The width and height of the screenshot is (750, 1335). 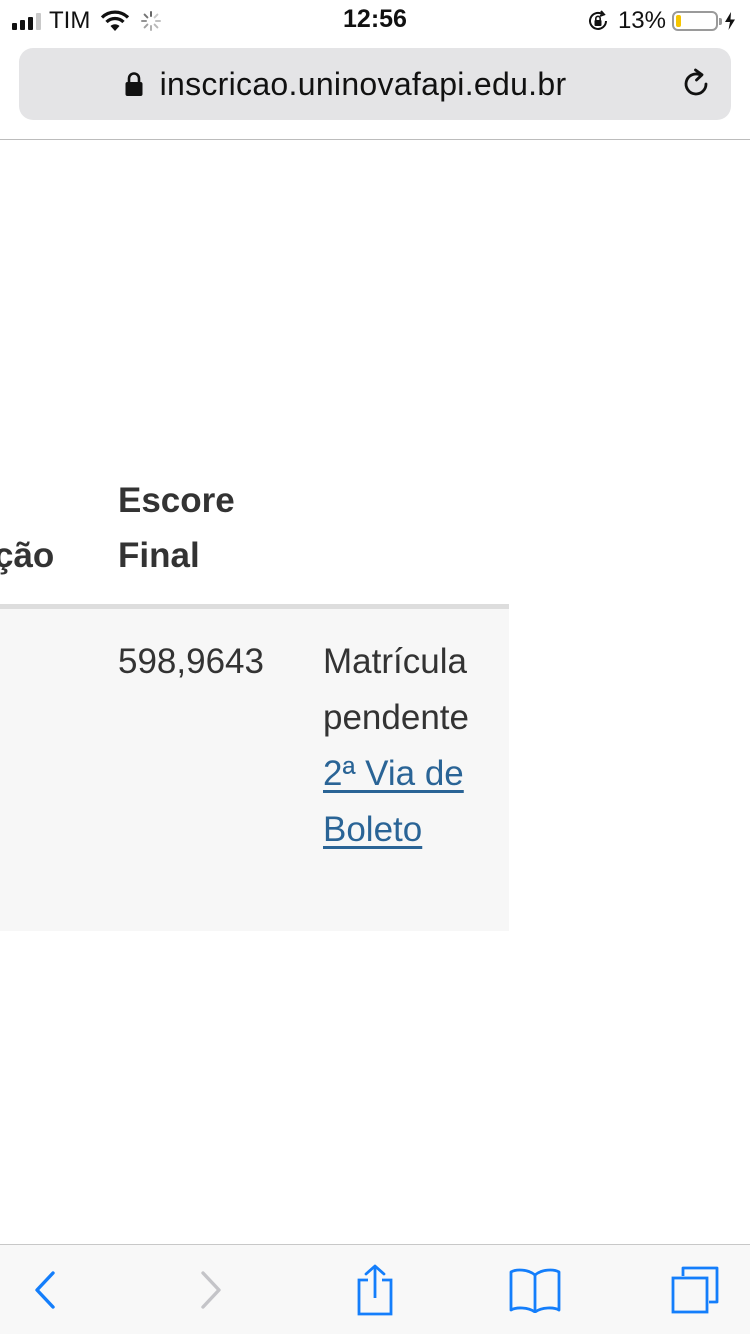 What do you see at coordinates (396, 689) in the screenshot?
I see `cell-status: Matrícula pendente` at bounding box center [396, 689].